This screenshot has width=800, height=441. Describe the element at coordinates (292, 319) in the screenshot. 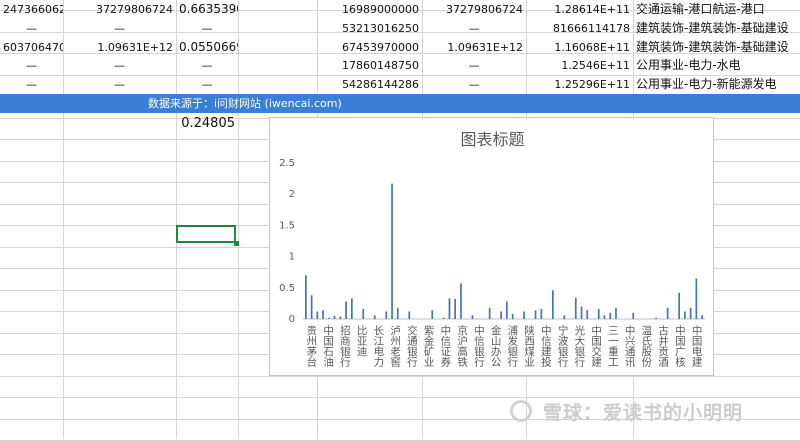

I see `y-tick-label: 0` at that location.